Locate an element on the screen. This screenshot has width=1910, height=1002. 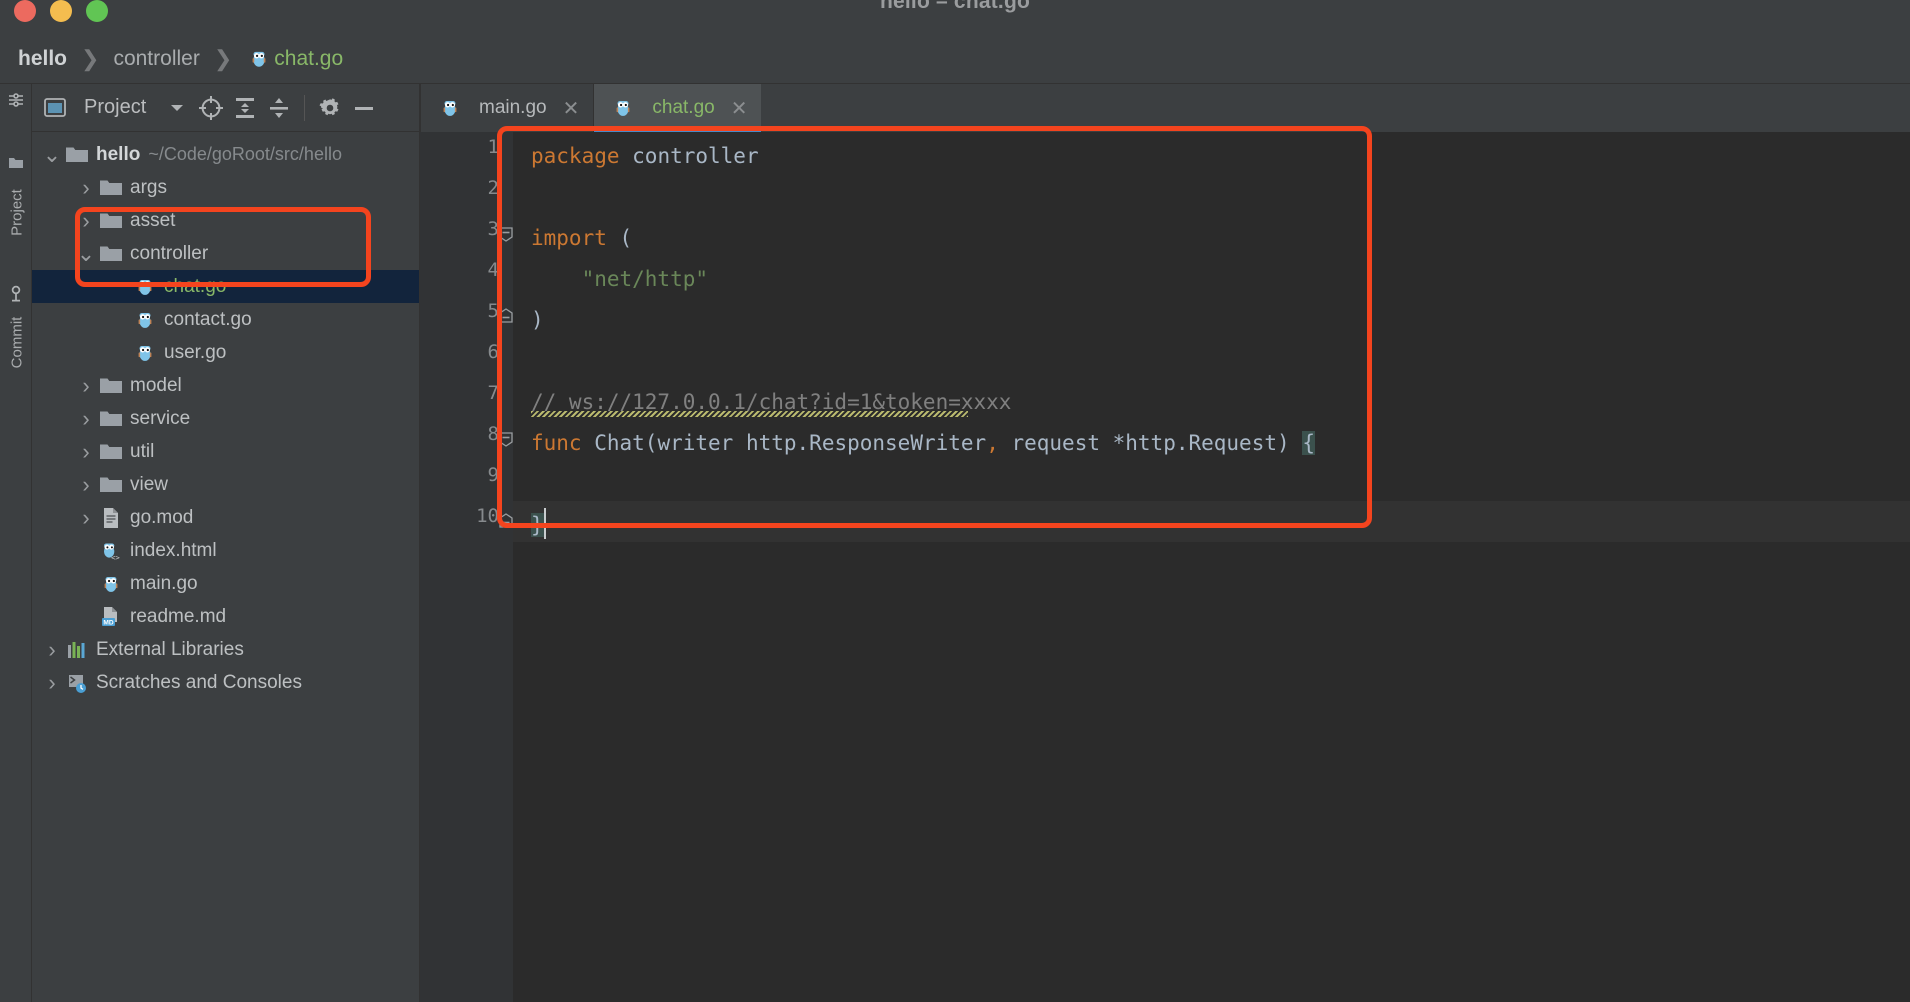
code-token: ( is located at coordinates (626, 238).